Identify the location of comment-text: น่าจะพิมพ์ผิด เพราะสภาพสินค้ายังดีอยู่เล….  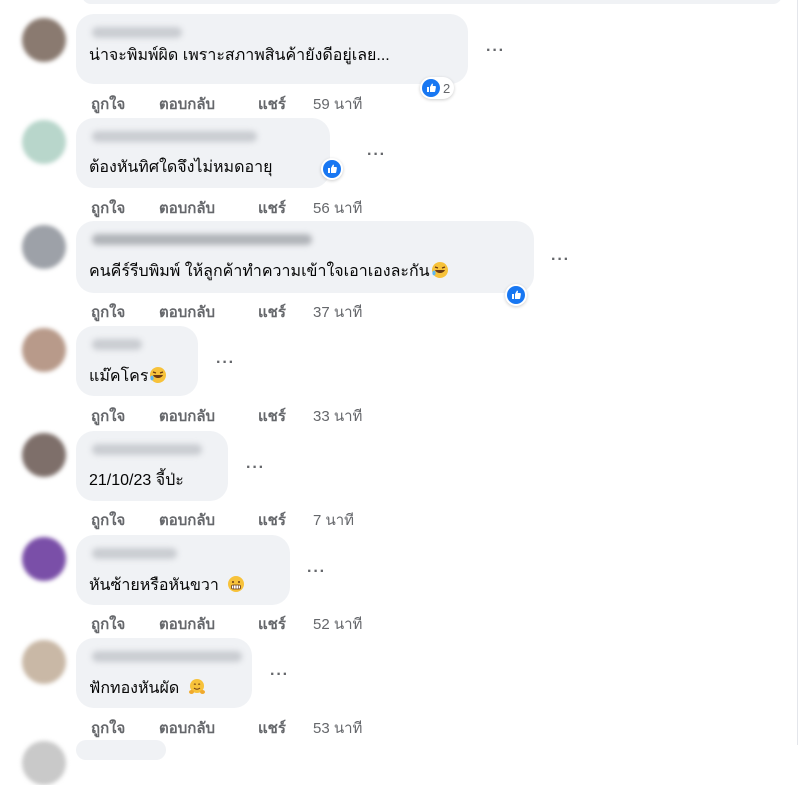
(239, 55).